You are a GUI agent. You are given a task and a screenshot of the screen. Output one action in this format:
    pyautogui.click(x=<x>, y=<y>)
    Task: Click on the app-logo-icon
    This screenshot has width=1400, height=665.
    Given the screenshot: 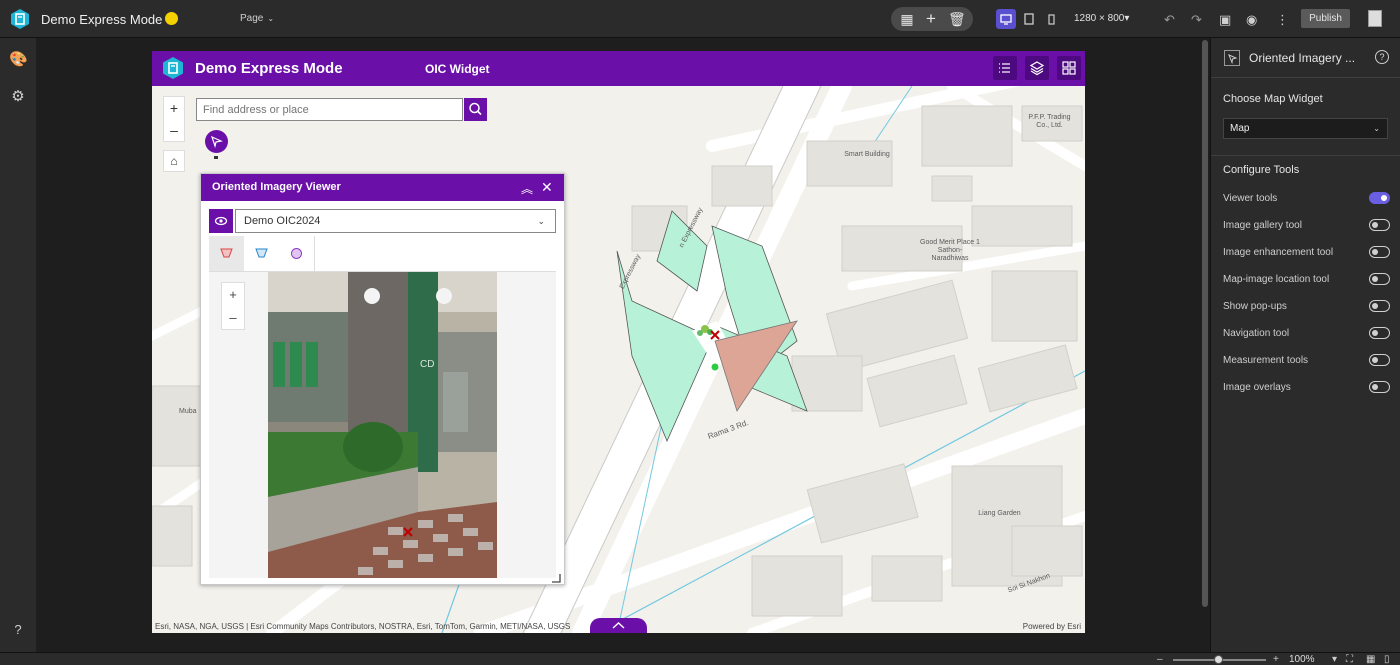 What is the action you would take?
    pyautogui.click(x=173, y=68)
    